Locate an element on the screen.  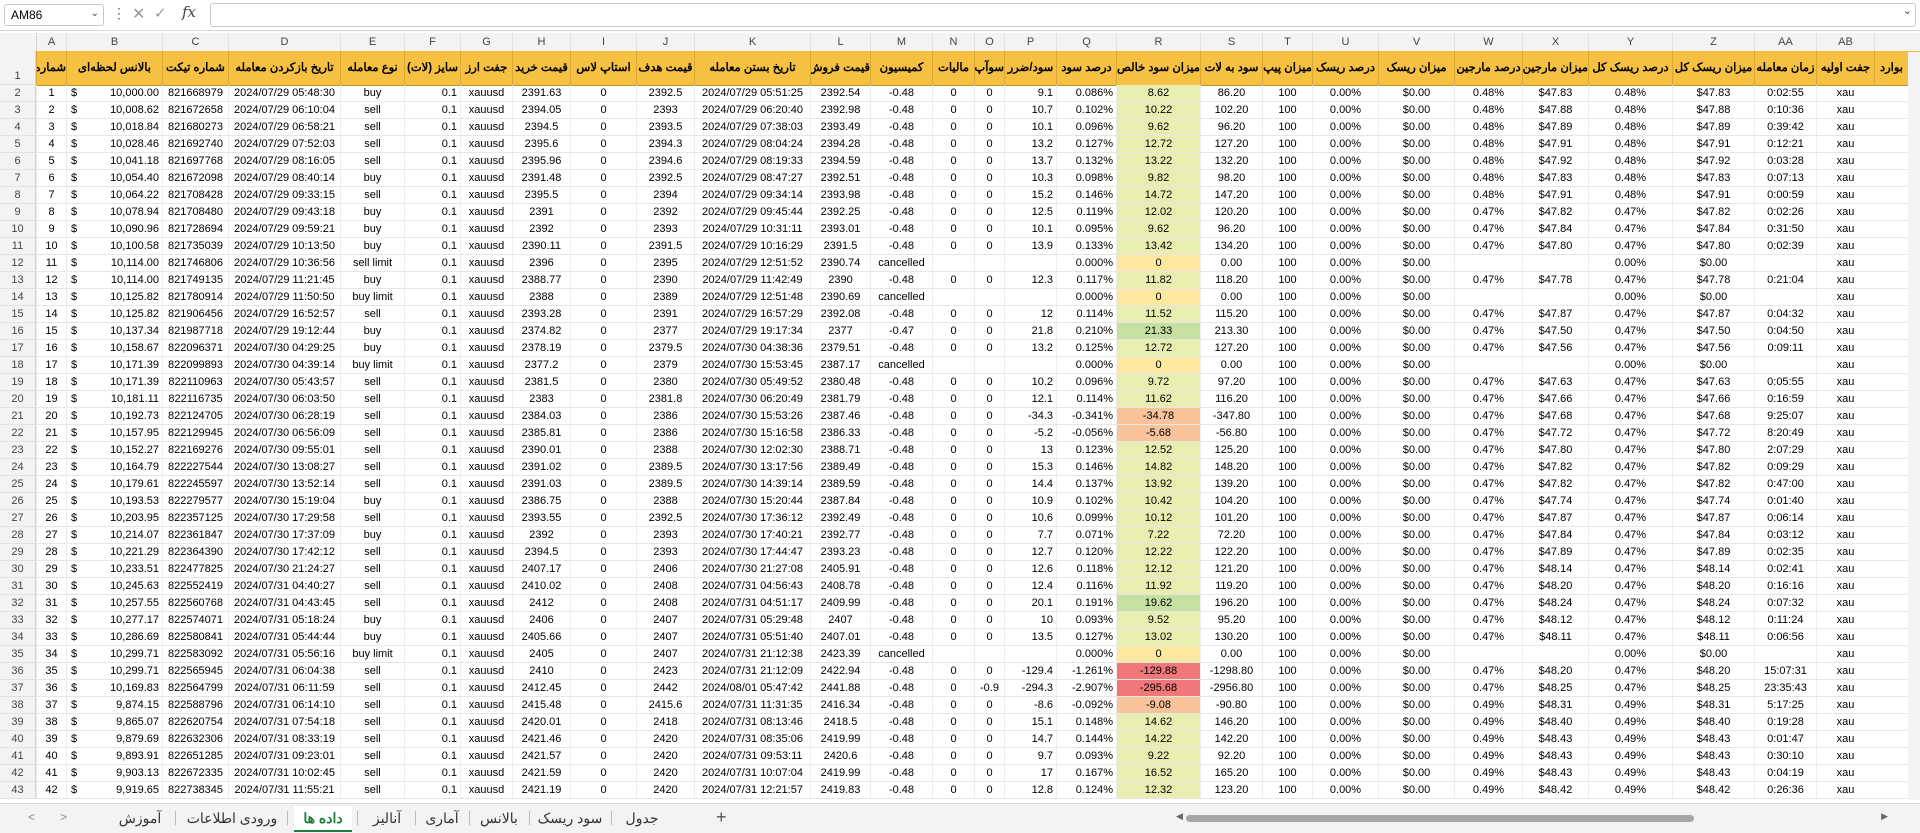
table-cell: 2392.5 is located at coordinates (665, 178).